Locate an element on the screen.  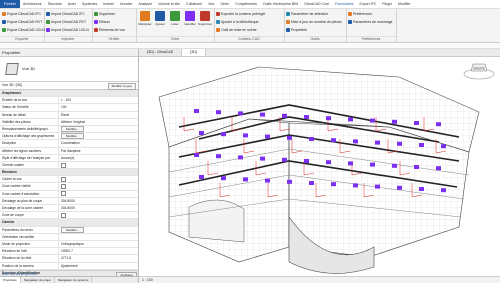
ribbon-button-6-1: Paramètres de nommage is located at coordinates (370, 21).